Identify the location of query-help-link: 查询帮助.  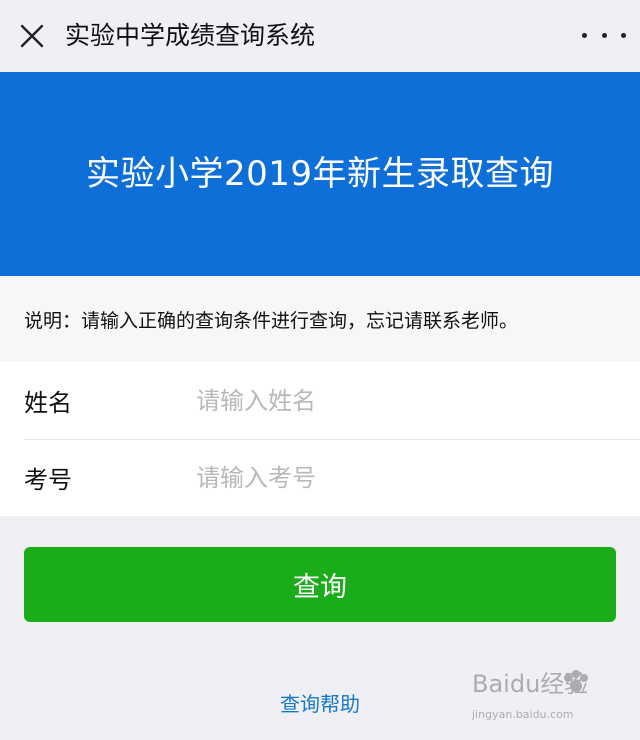
(320, 702).